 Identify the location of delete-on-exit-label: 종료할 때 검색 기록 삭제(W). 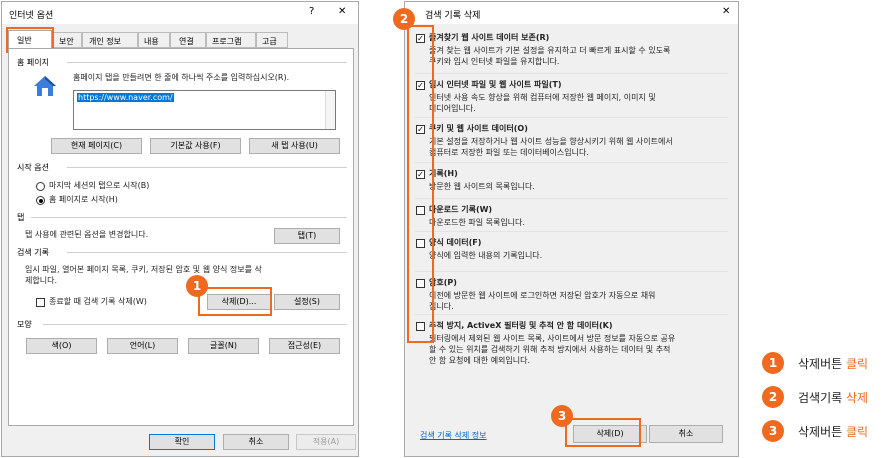
(98, 301).